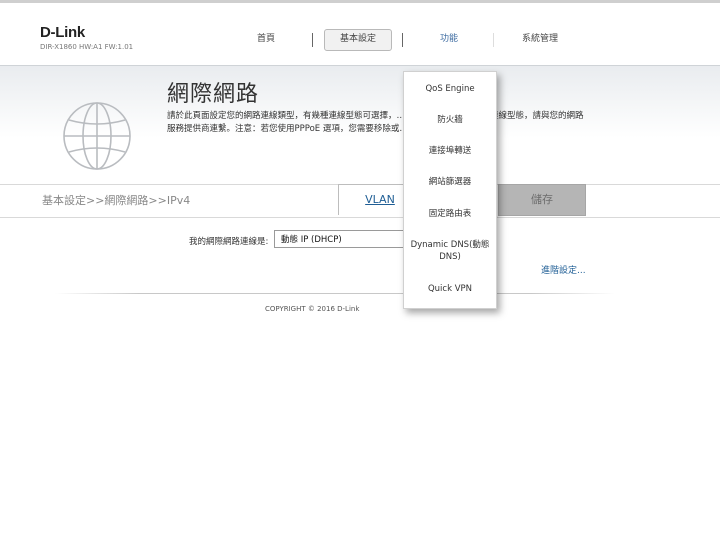  Describe the element at coordinates (450, 214) in the screenshot. I see `menu-item-static-route: 固定路由表` at that location.